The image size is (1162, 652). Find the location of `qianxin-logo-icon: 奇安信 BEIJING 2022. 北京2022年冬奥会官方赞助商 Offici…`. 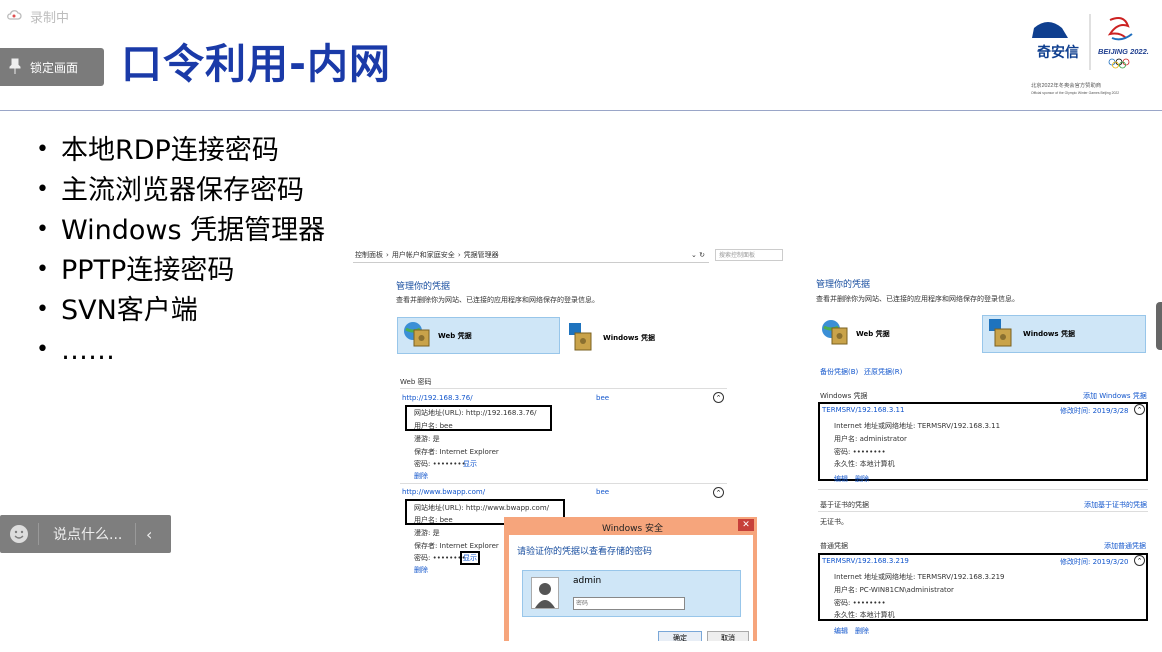

qianxin-logo-icon: 奇安信 BEIJING 2022. 北京2022年冬奥会官方赞助商 Offici… is located at coordinates (1090, 54).